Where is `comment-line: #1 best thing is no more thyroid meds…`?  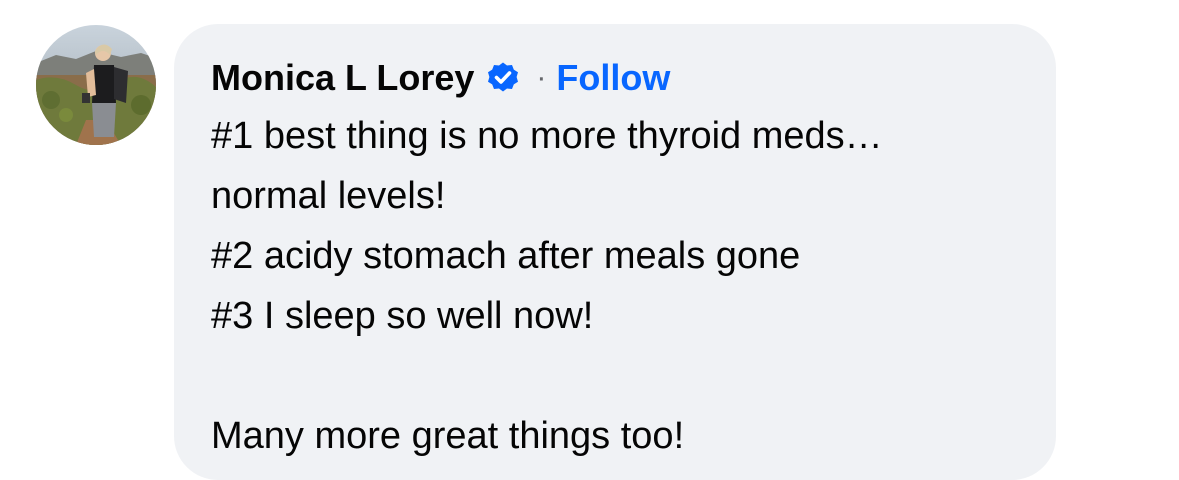
comment-line: #1 best thing is no more thyroid meds… is located at coordinates (547, 136).